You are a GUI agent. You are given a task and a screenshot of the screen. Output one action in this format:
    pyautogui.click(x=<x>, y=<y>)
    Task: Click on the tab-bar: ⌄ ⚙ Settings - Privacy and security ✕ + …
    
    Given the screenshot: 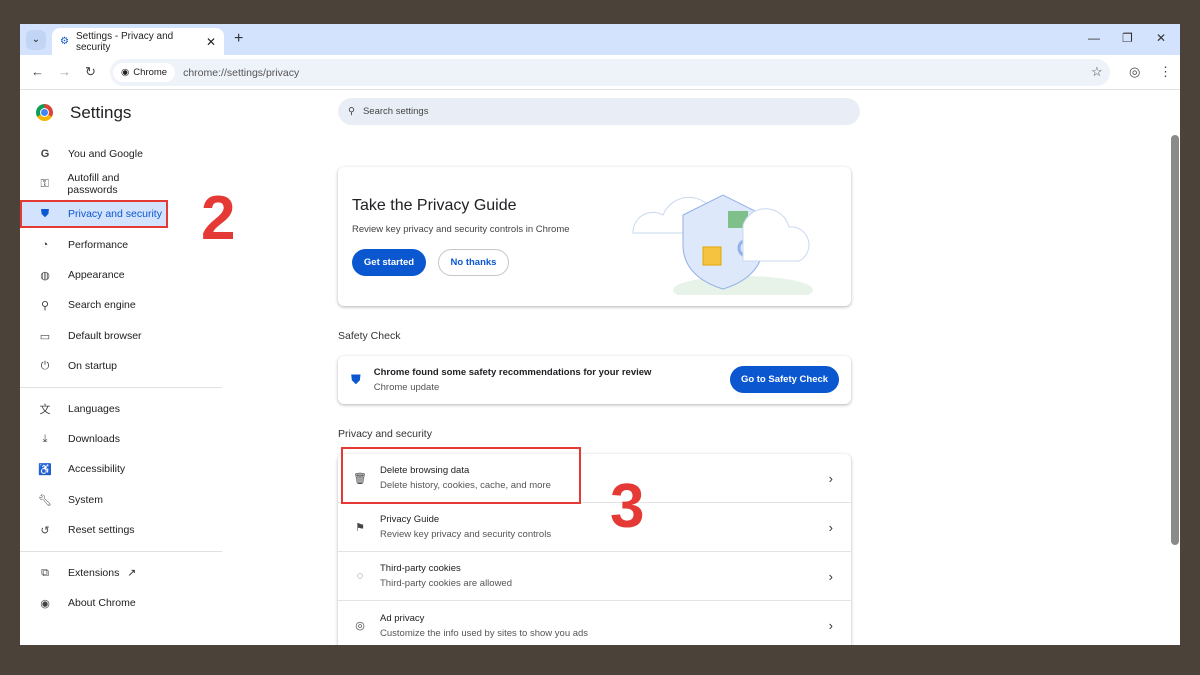 What is the action you would take?
    pyautogui.click(x=600, y=39)
    